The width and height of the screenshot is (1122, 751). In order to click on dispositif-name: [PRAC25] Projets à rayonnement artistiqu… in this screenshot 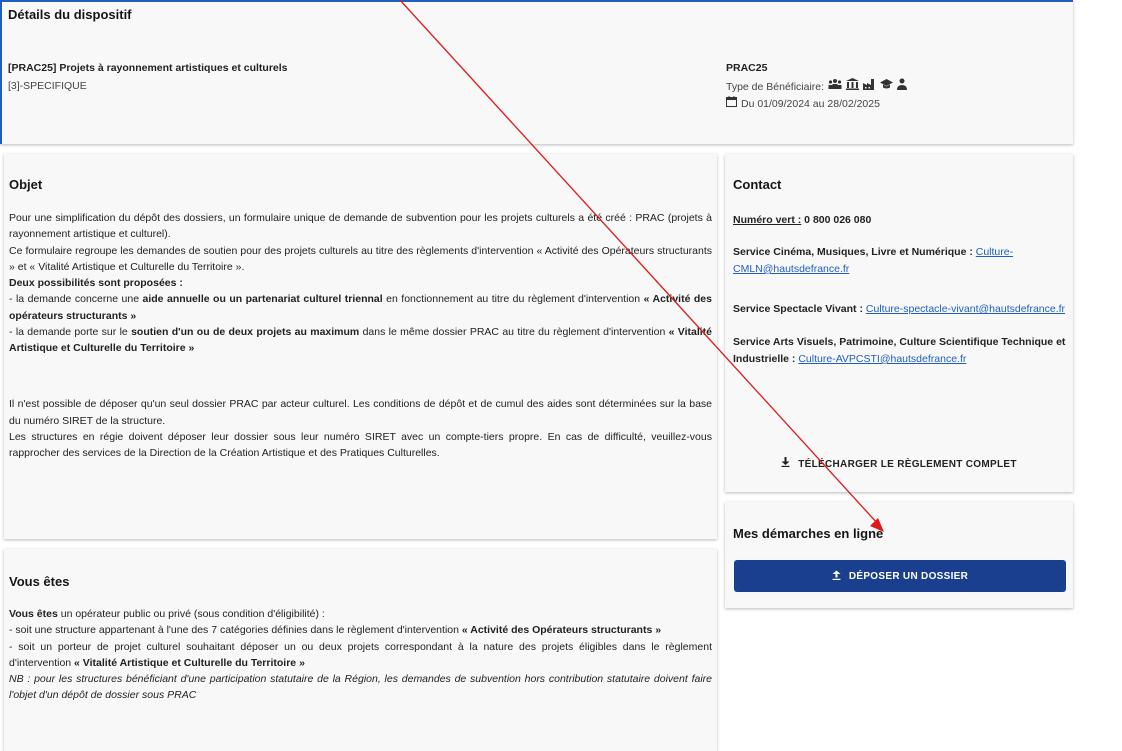, I will do `click(148, 68)`.